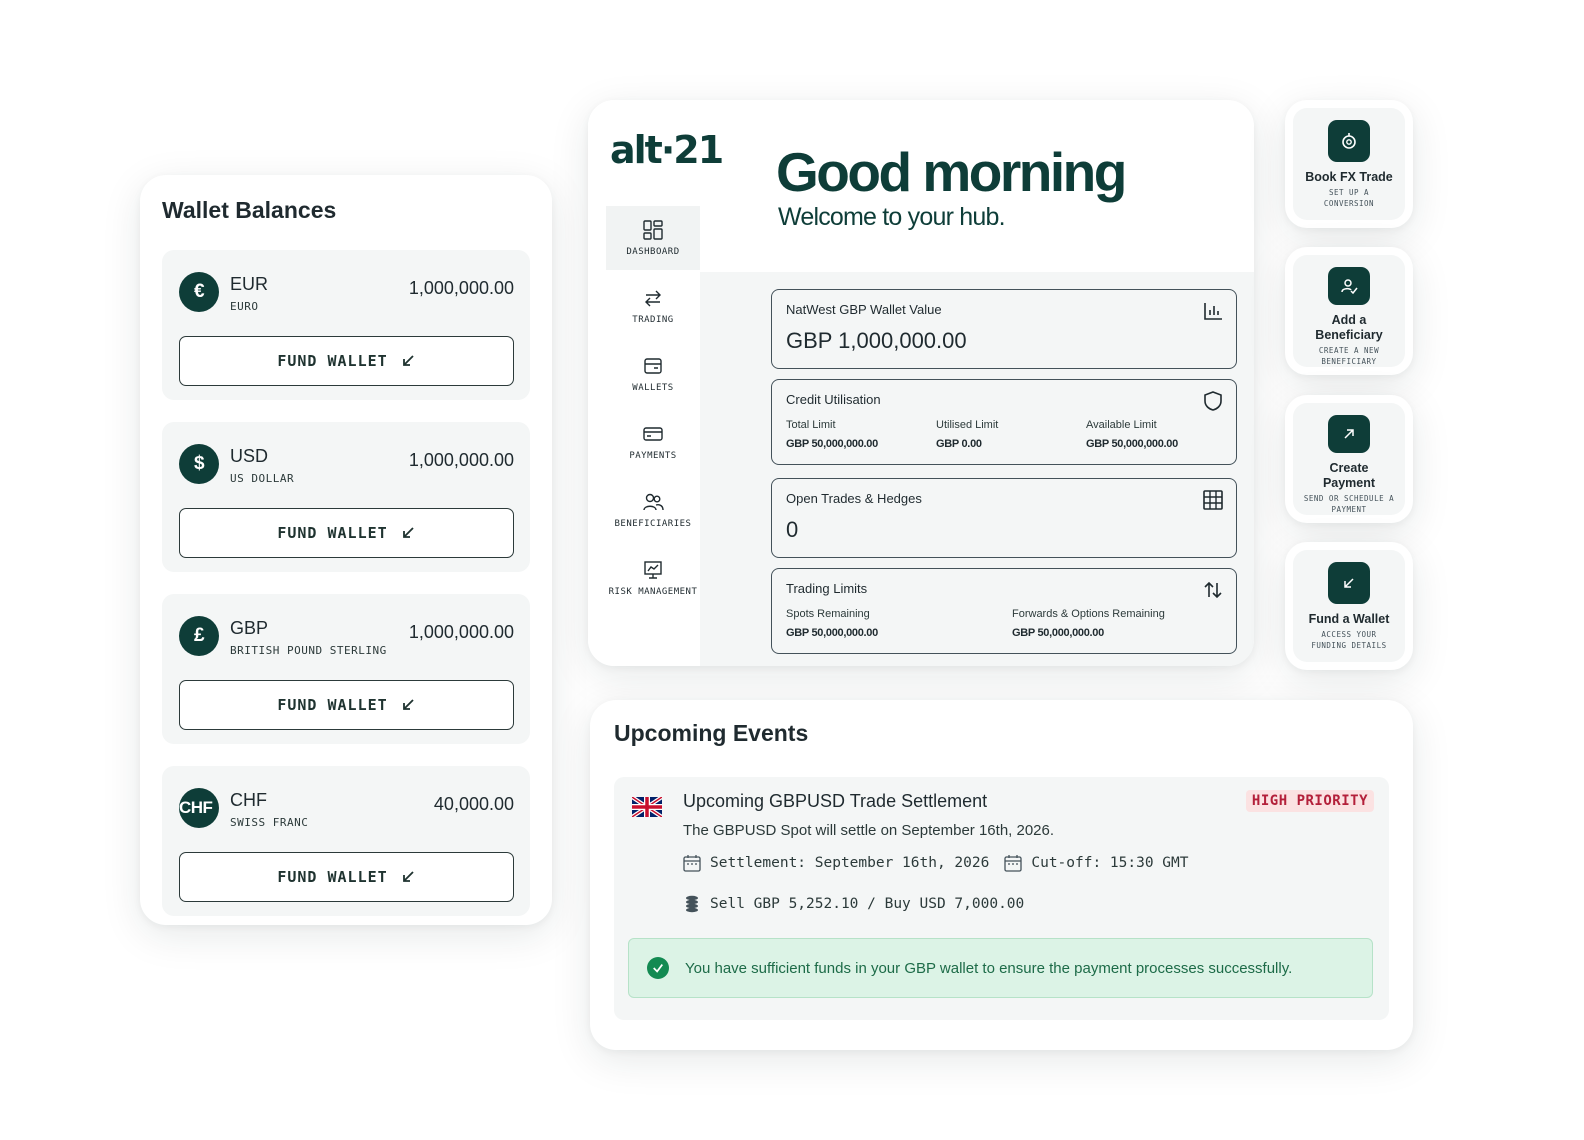 The width and height of the screenshot is (1584, 1140). What do you see at coordinates (346, 497) in the screenshot?
I see `wallet-usd: $ USD US DOLLAR 1,000,000.00 FUND WALLET` at bounding box center [346, 497].